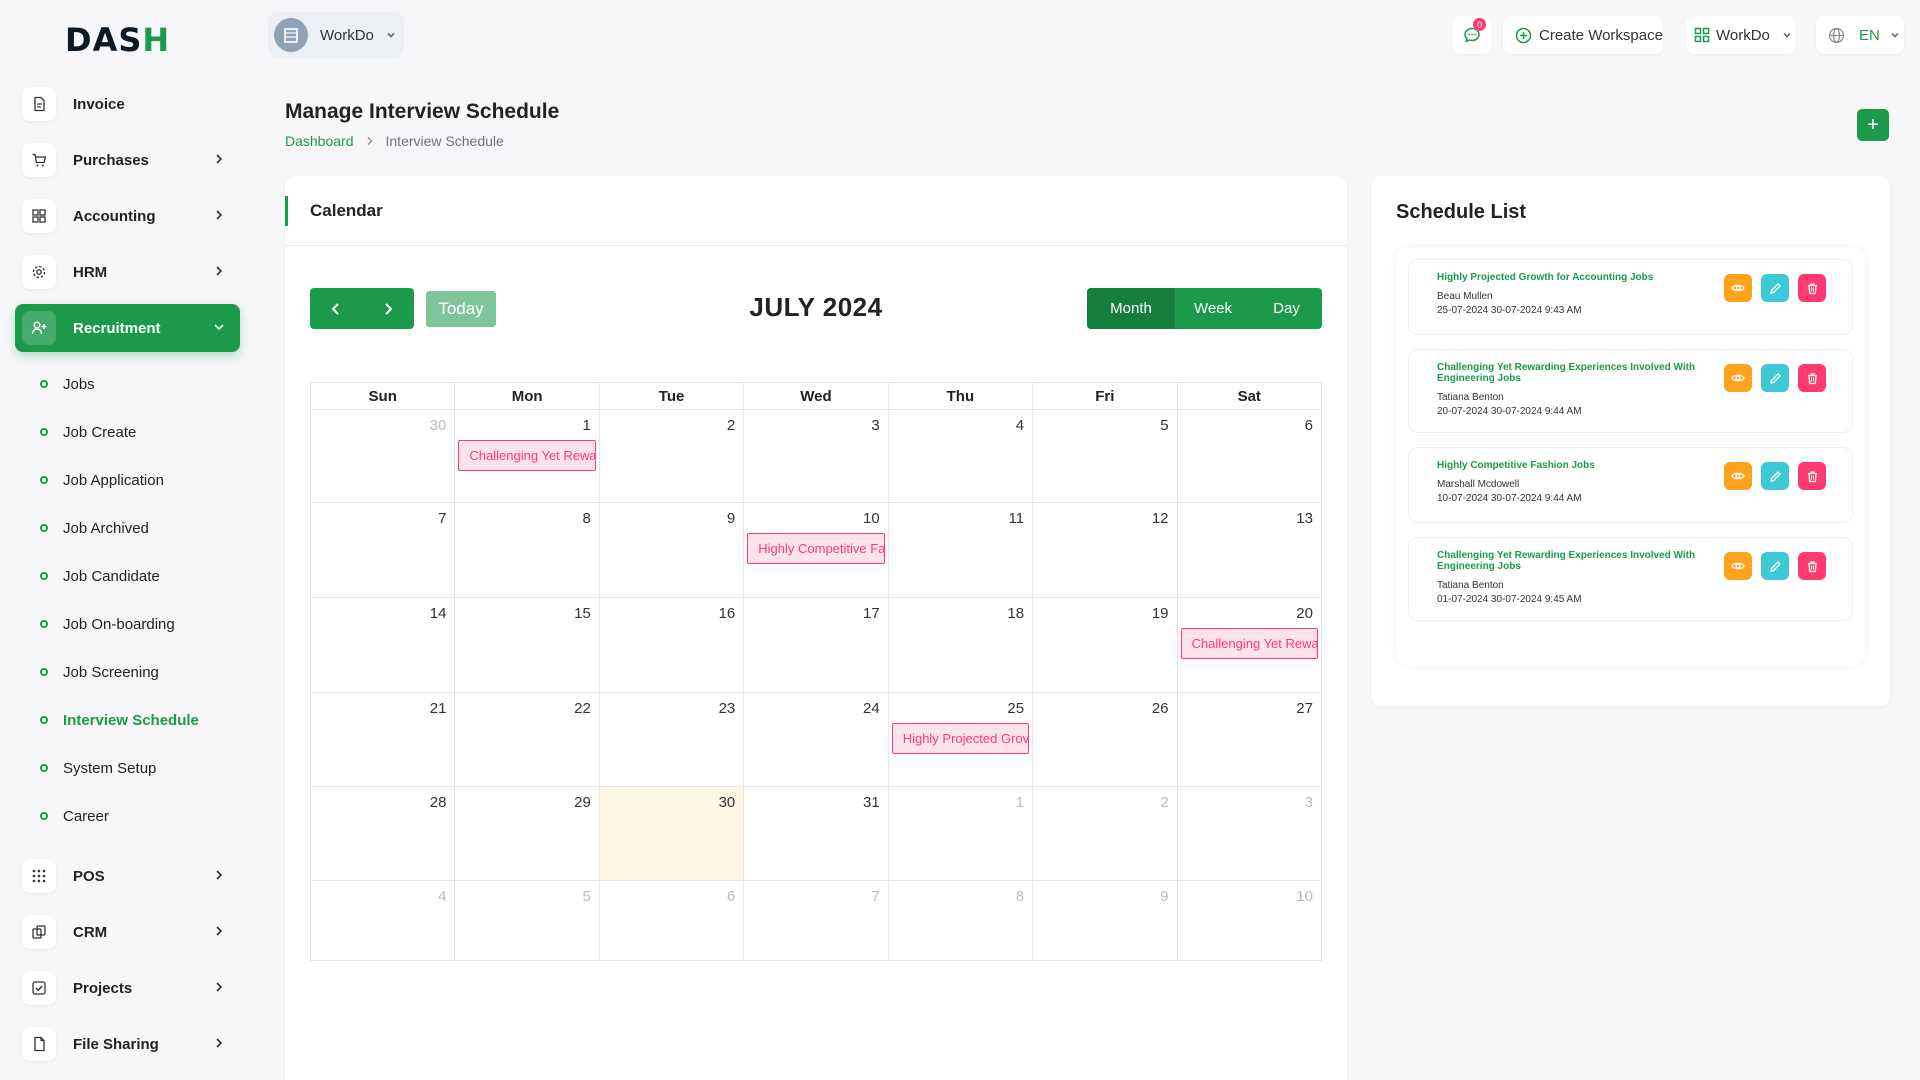 The height and width of the screenshot is (1080, 1920). What do you see at coordinates (1249, 833) in the screenshot?
I see `calendar-day-cell: 3` at bounding box center [1249, 833].